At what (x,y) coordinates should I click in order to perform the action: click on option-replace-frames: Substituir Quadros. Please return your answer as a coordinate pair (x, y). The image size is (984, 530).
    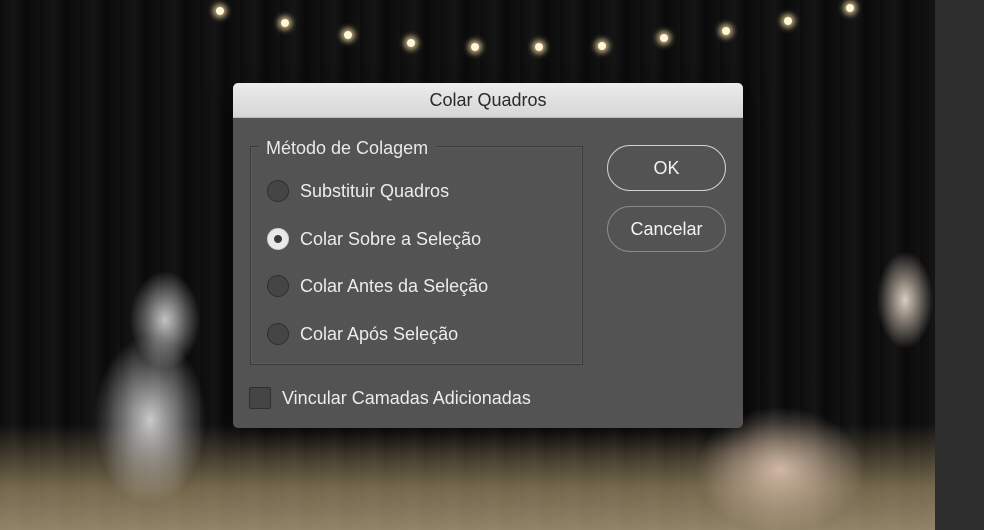
    Looking at the image, I should click on (358, 191).